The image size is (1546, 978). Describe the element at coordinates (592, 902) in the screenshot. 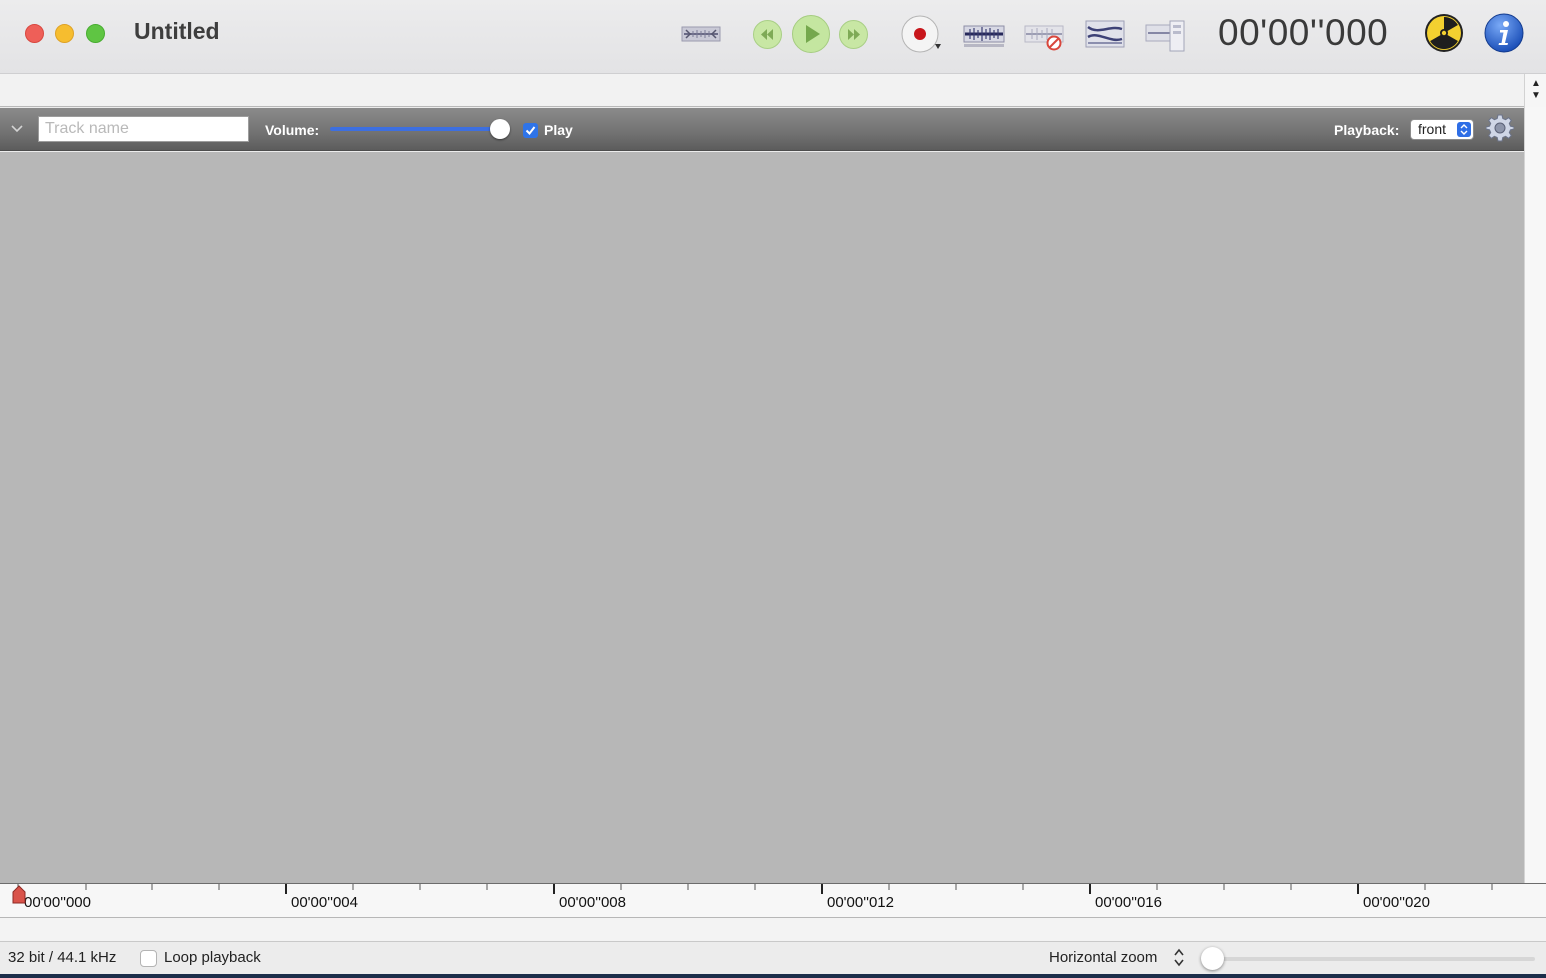

I see `ruler-label: 00'00''008` at that location.